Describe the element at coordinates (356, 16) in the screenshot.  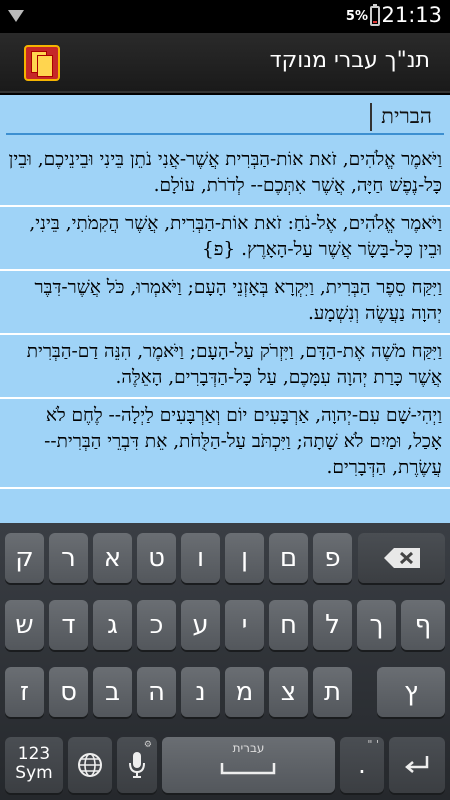
I see `battery-percent: 5%` at that location.